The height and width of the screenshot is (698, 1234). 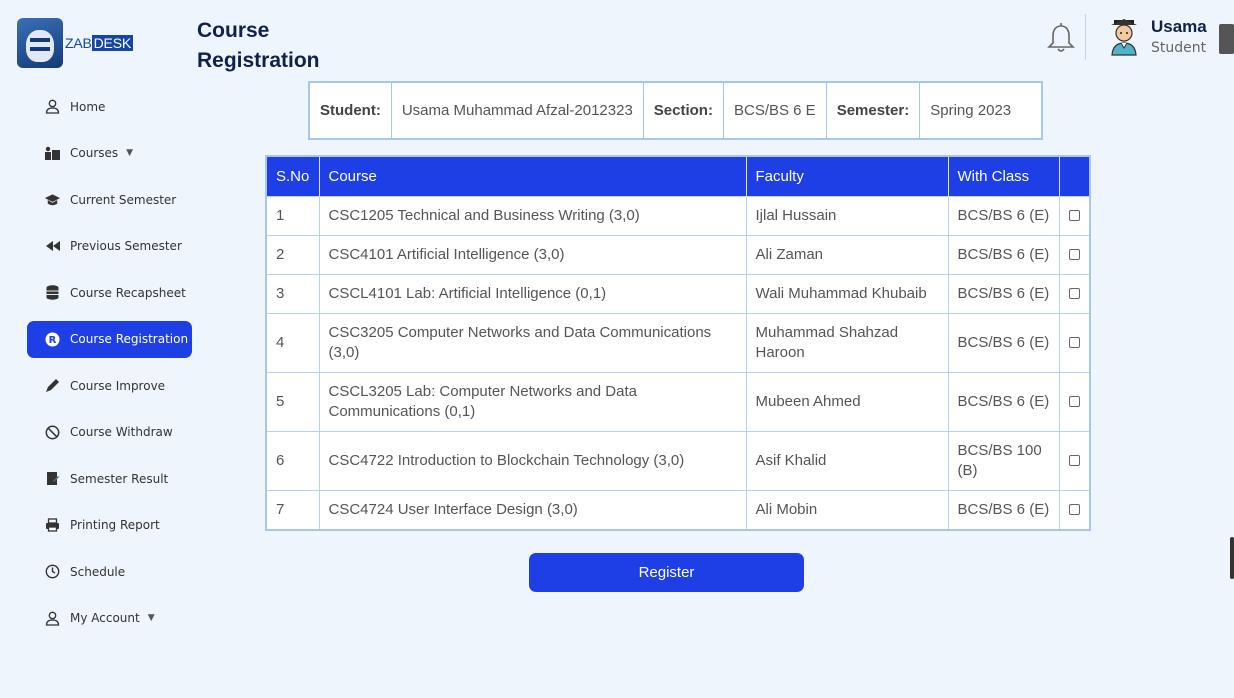 What do you see at coordinates (52, 571) in the screenshot?
I see `clock-icon` at bounding box center [52, 571].